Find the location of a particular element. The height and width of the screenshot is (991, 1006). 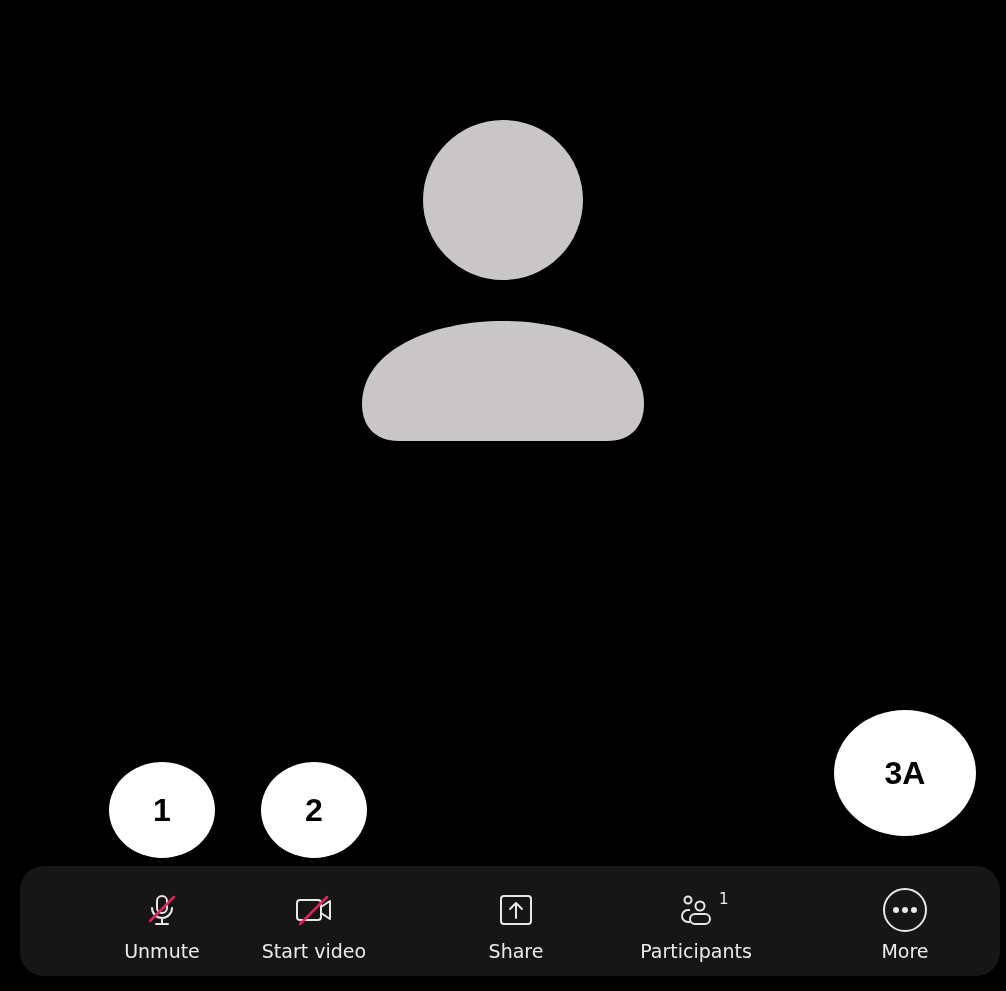

video-button: Start video is located at coordinates (314, 921).